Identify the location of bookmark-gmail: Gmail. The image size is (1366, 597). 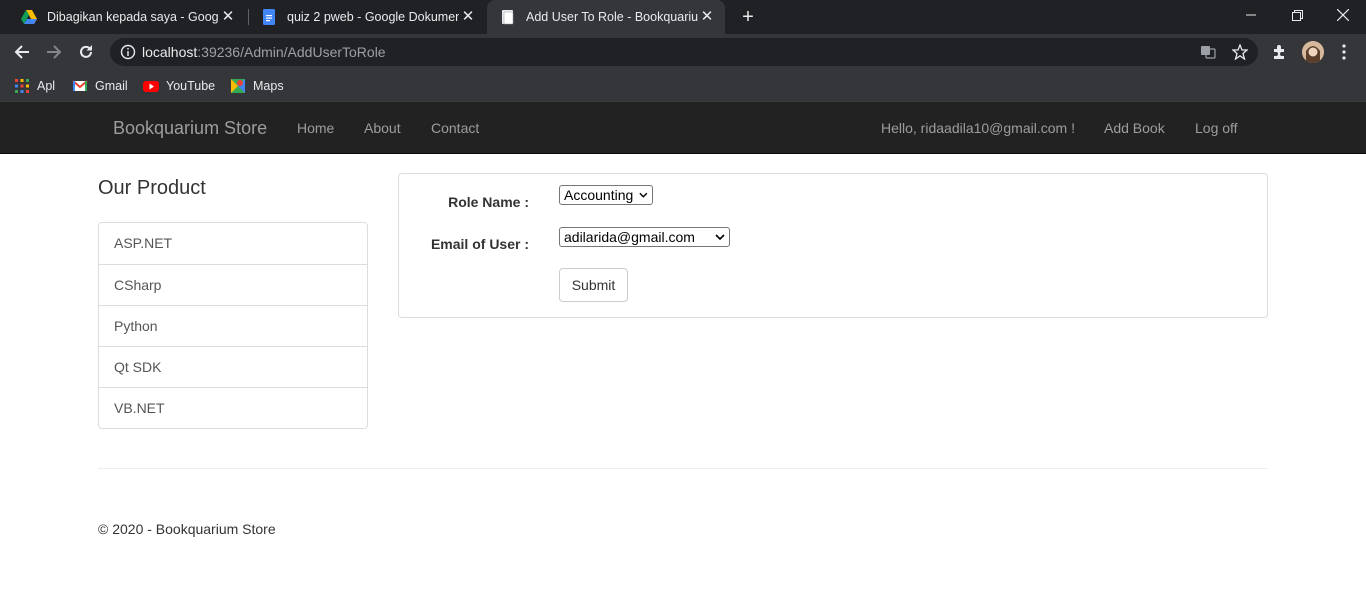
(100, 86).